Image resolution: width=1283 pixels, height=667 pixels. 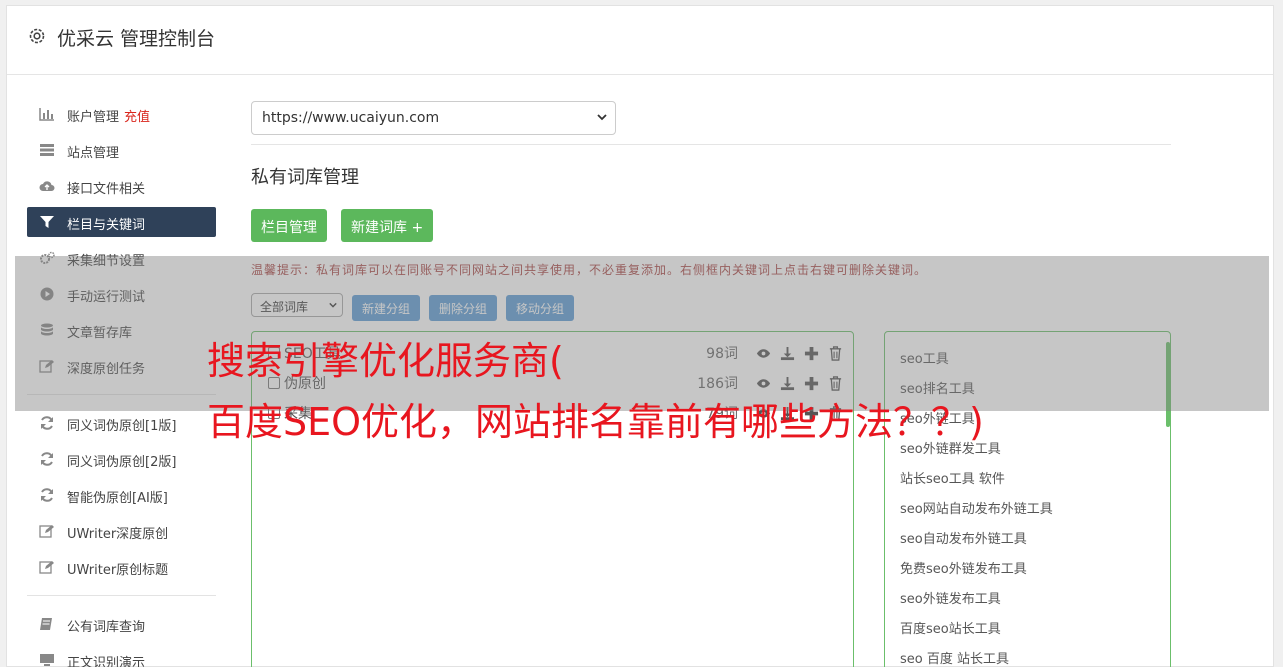 I want to click on page-header: 优采云 管理控制台, so click(x=640, y=40).